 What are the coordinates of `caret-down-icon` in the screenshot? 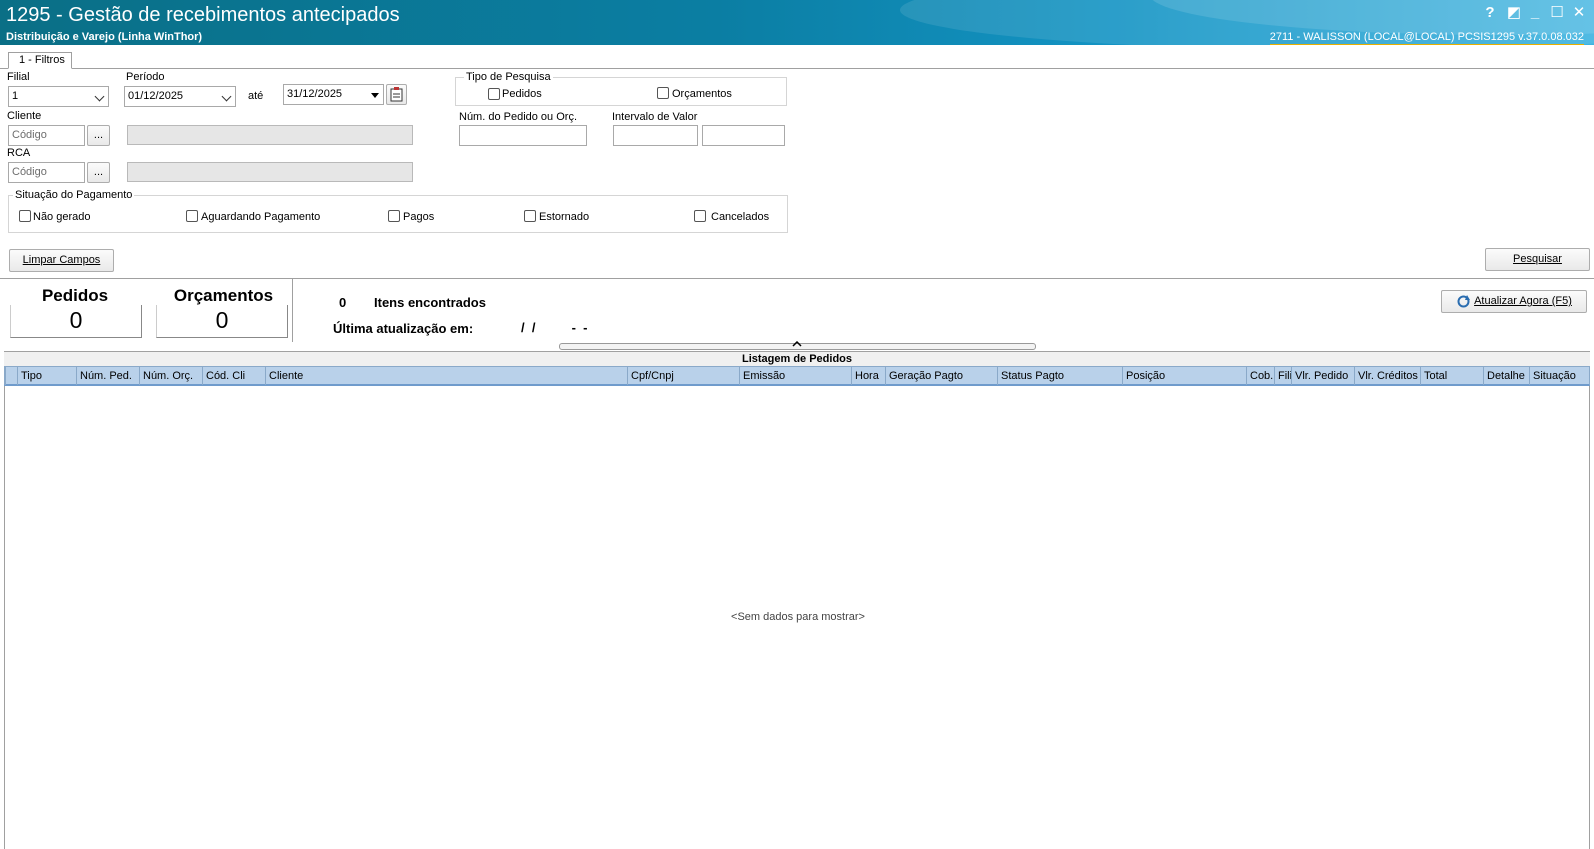 It's located at (375, 95).